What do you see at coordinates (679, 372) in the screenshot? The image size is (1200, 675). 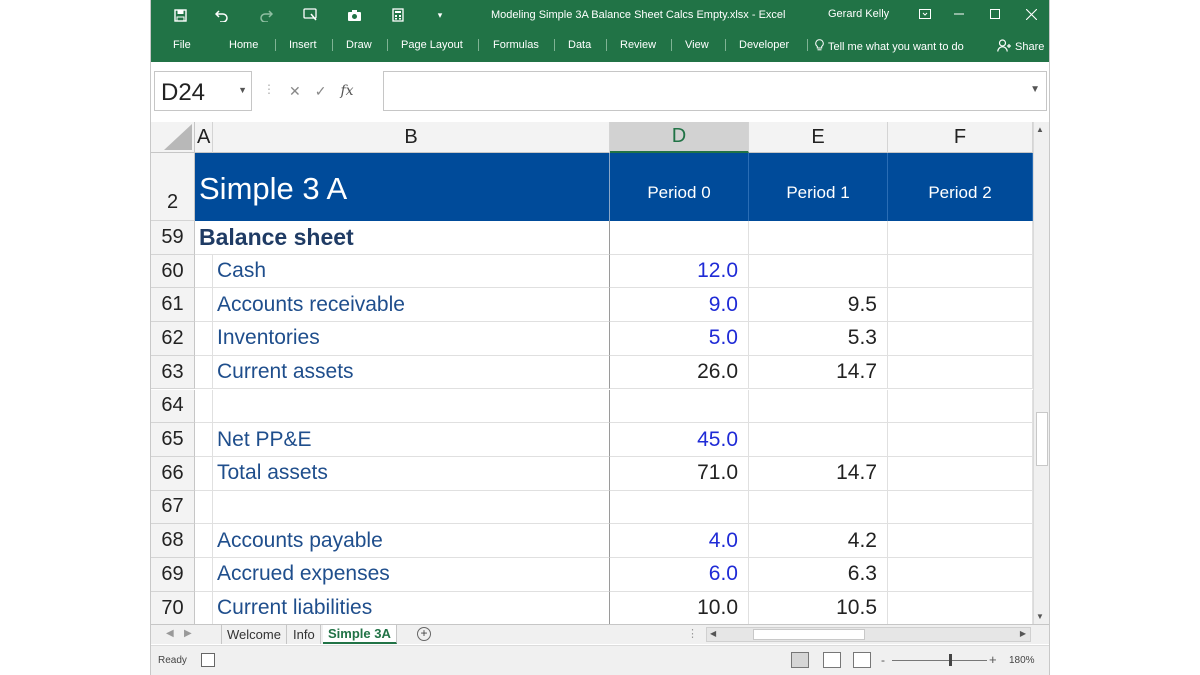 I see `cell-d: 26.0` at bounding box center [679, 372].